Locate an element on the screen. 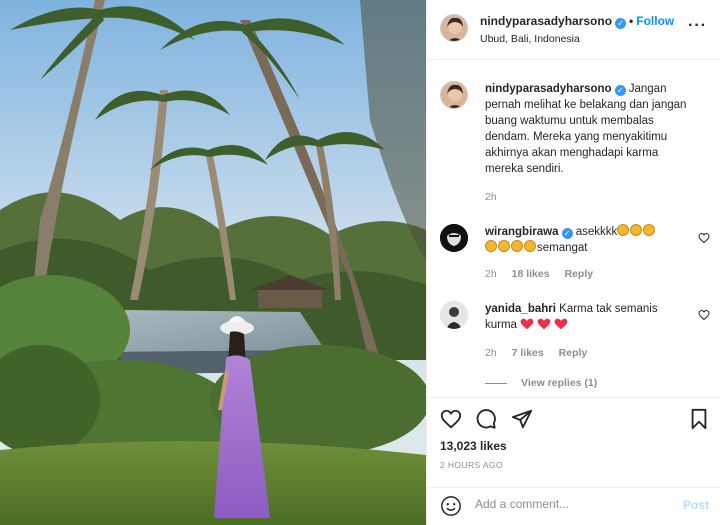  add-comment-input is located at coordinates (570, 504).